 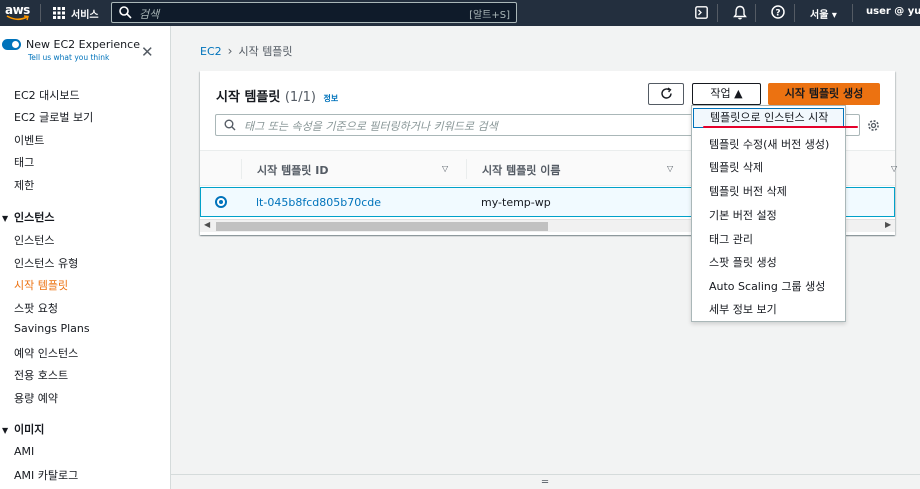 I want to click on breadcrumb-current: 시작 템플릿, so click(x=265, y=51).